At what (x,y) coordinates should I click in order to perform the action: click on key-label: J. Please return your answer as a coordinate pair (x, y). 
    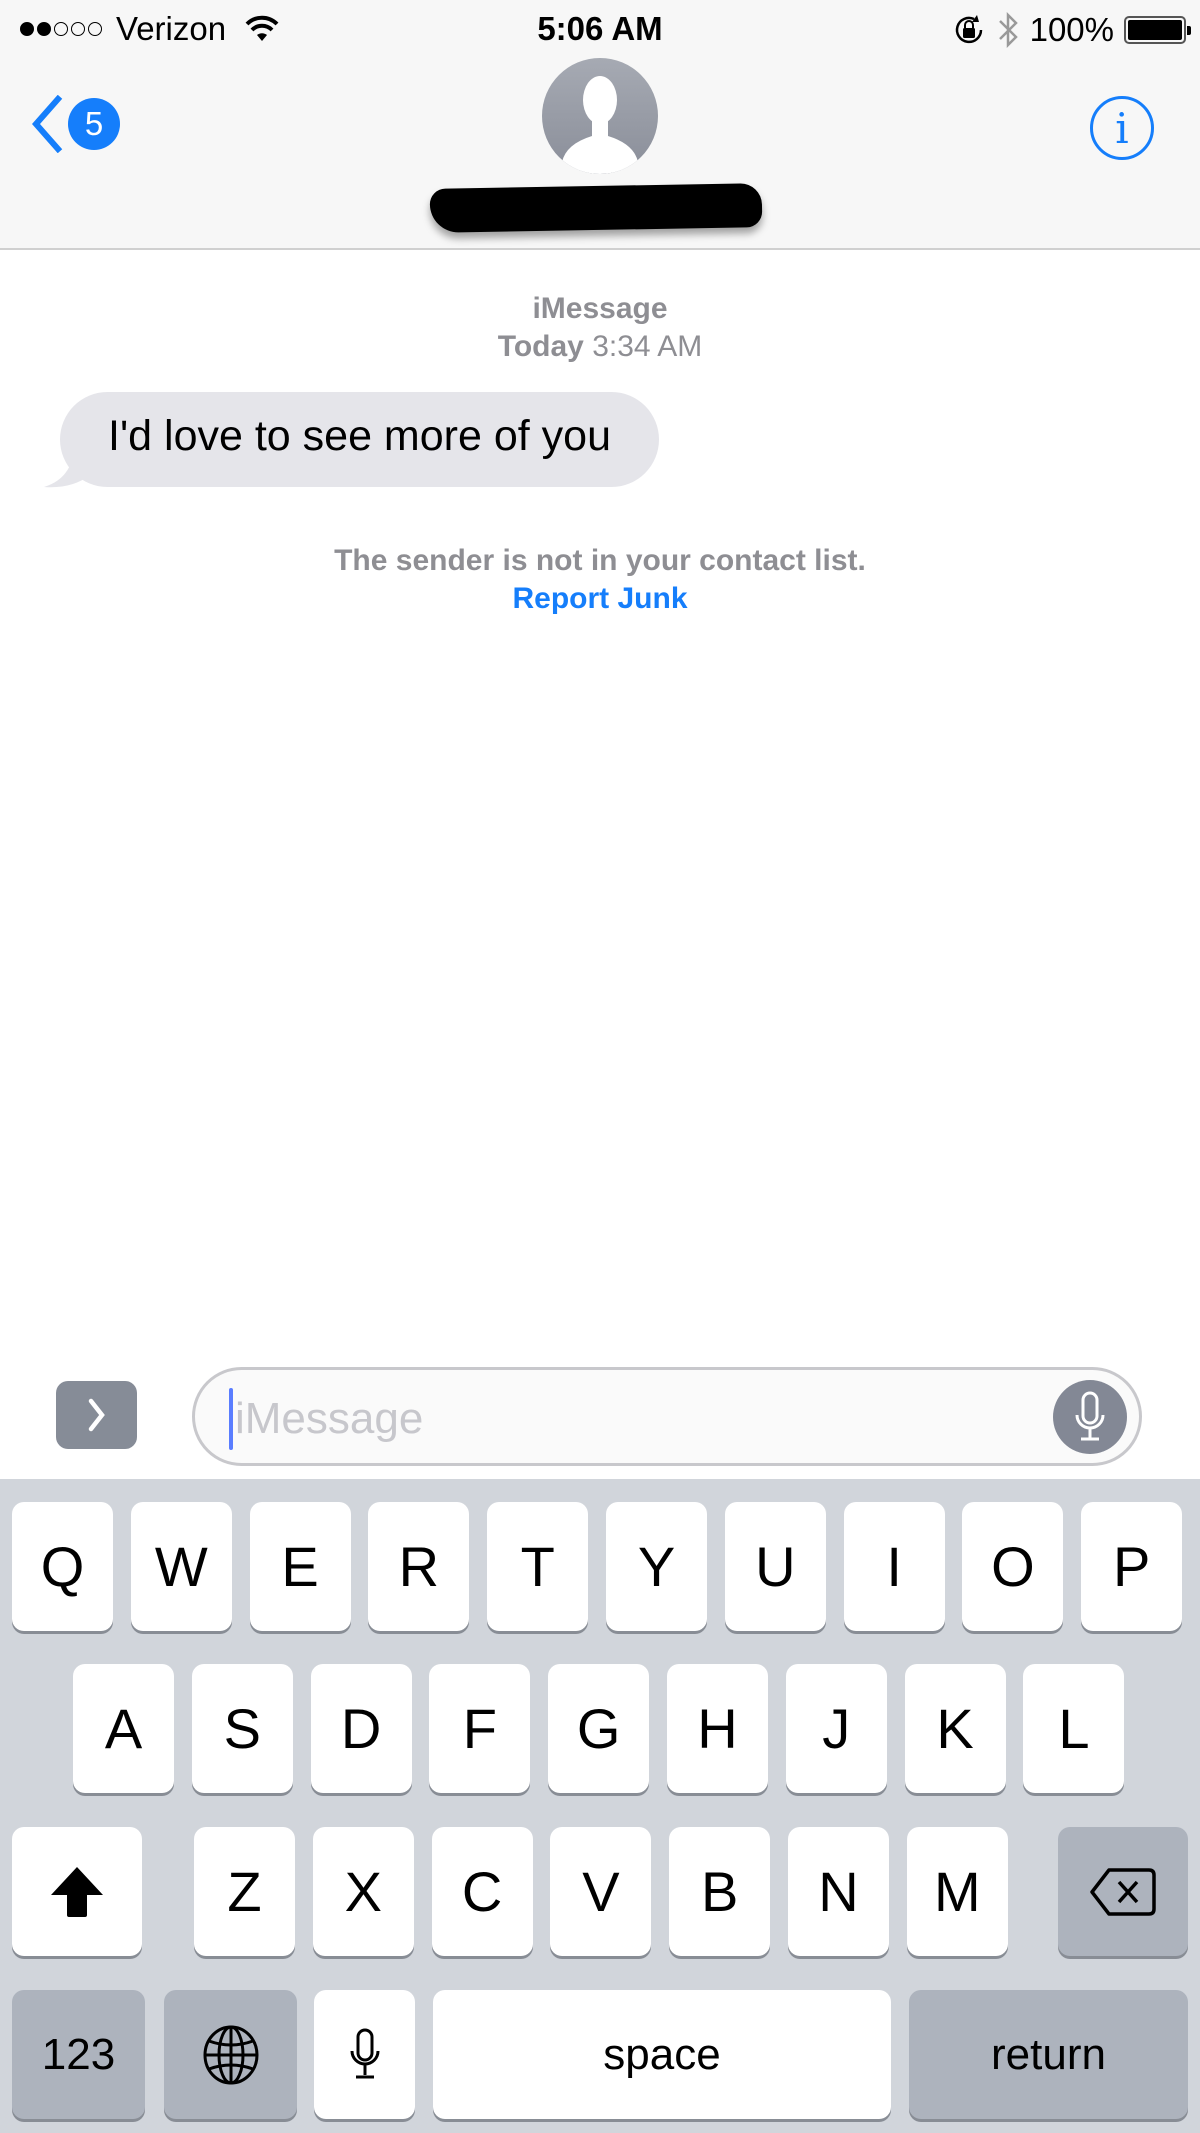
    Looking at the image, I should click on (836, 1728).